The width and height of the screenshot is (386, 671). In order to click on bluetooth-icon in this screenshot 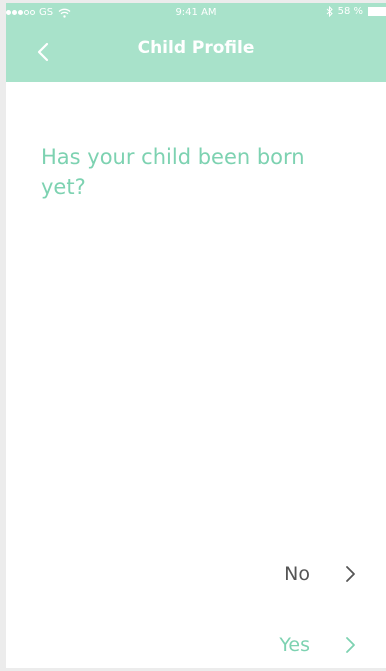, I will do `click(332, 11)`.